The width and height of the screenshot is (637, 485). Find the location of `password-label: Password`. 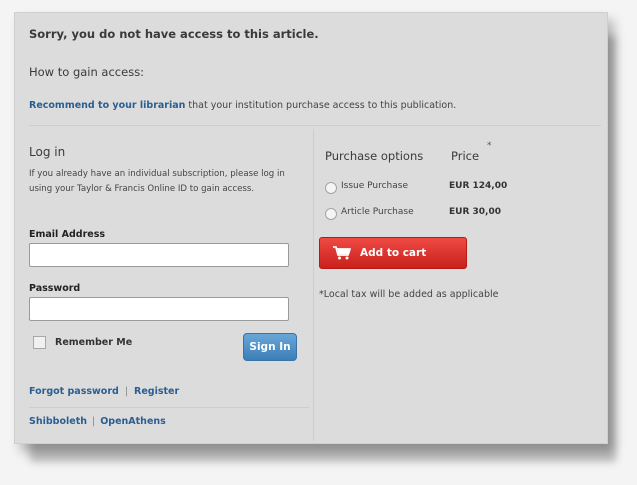

password-label: Password is located at coordinates (55, 288).